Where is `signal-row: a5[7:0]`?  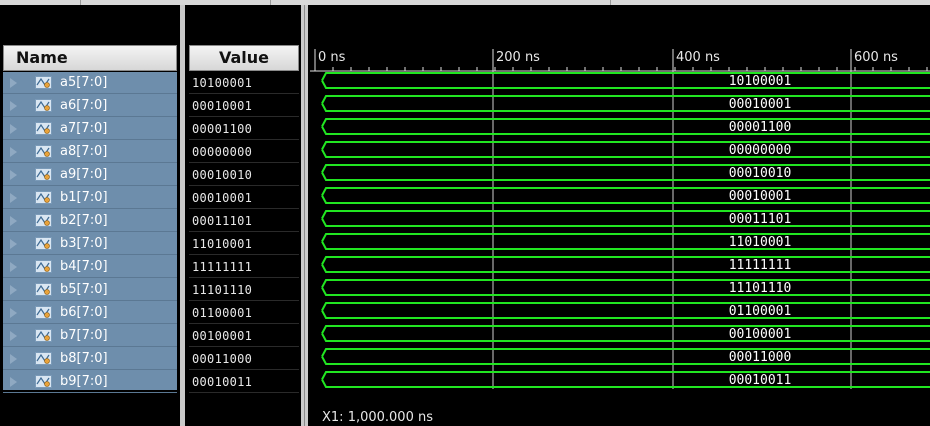
signal-row: a5[7:0] is located at coordinates (90, 83).